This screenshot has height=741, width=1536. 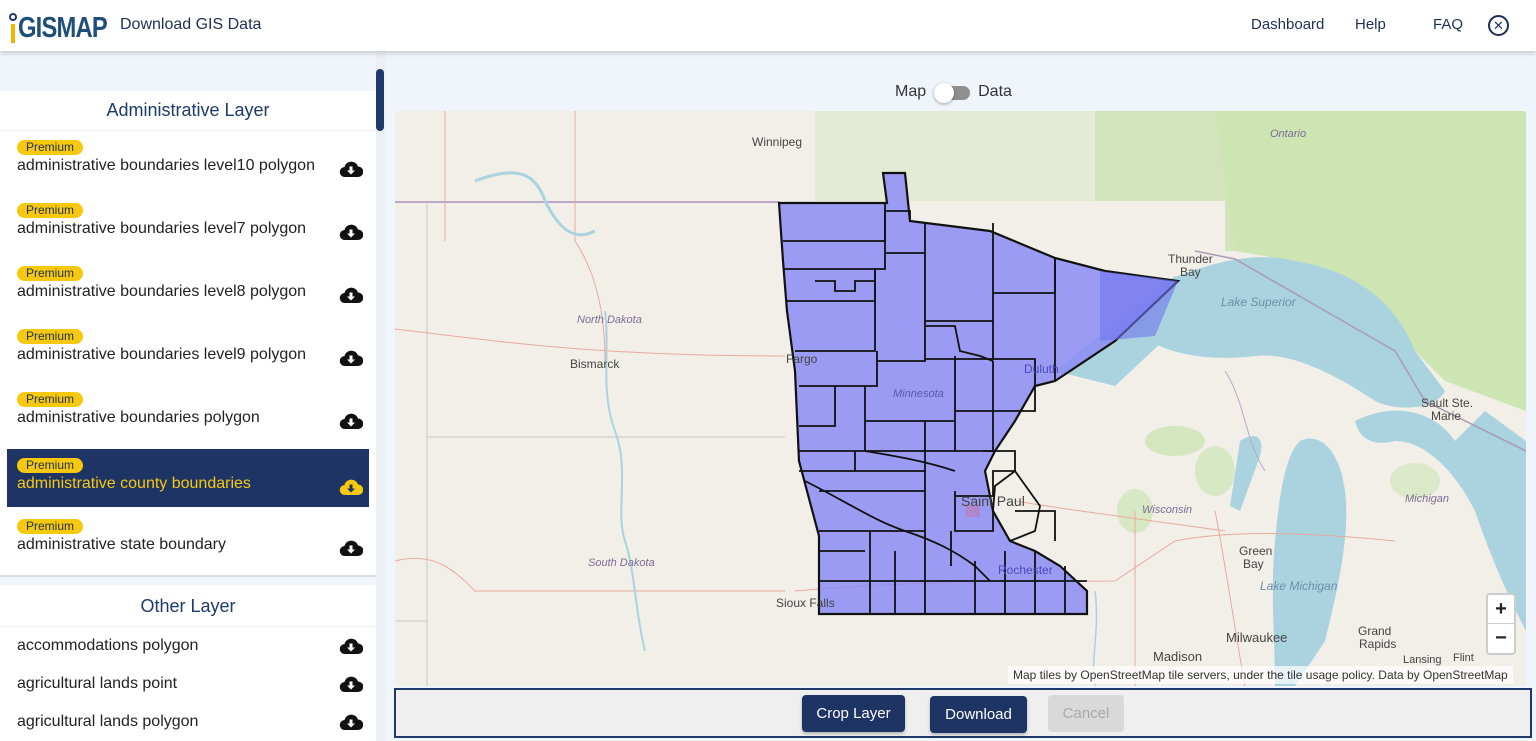 I want to click on forest-area, so click(x=955, y=156).